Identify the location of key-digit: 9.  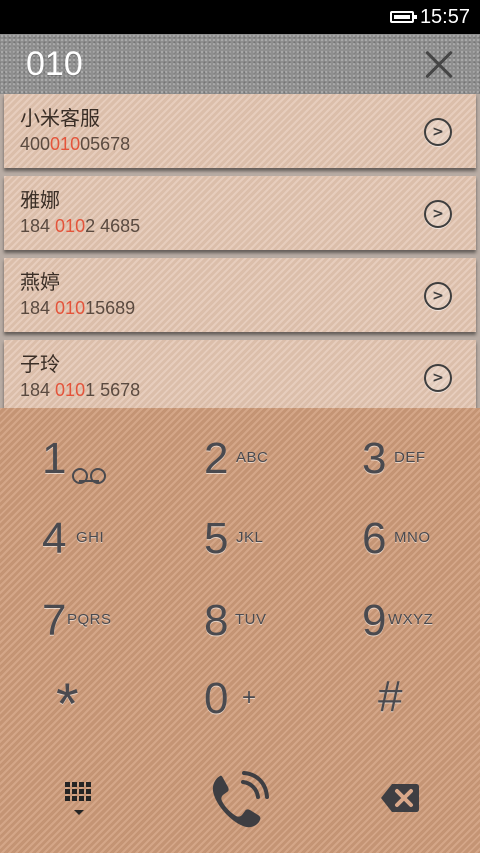
(374, 620).